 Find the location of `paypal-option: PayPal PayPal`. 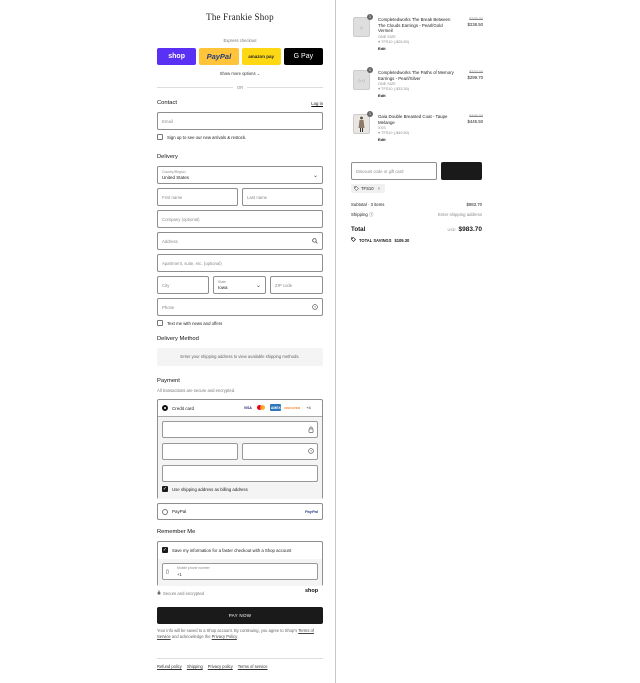

paypal-option: PayPal PayPal is located at coordinates (240, 511).